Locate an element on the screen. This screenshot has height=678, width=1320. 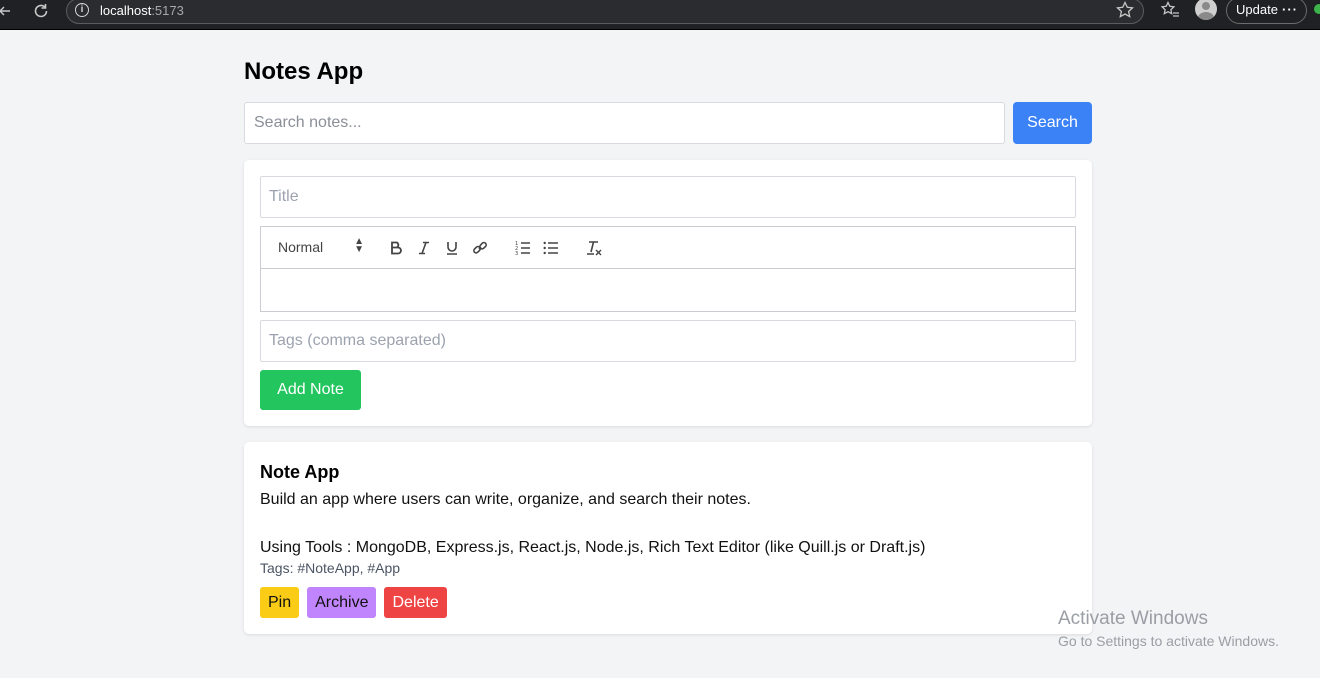
update-button: Update ··· is located at coordinates (1266, 12).